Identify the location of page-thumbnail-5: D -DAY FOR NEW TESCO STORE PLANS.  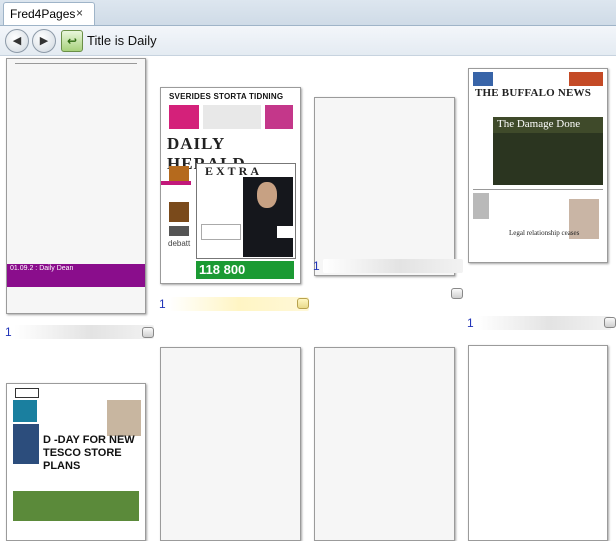
(76, 462).